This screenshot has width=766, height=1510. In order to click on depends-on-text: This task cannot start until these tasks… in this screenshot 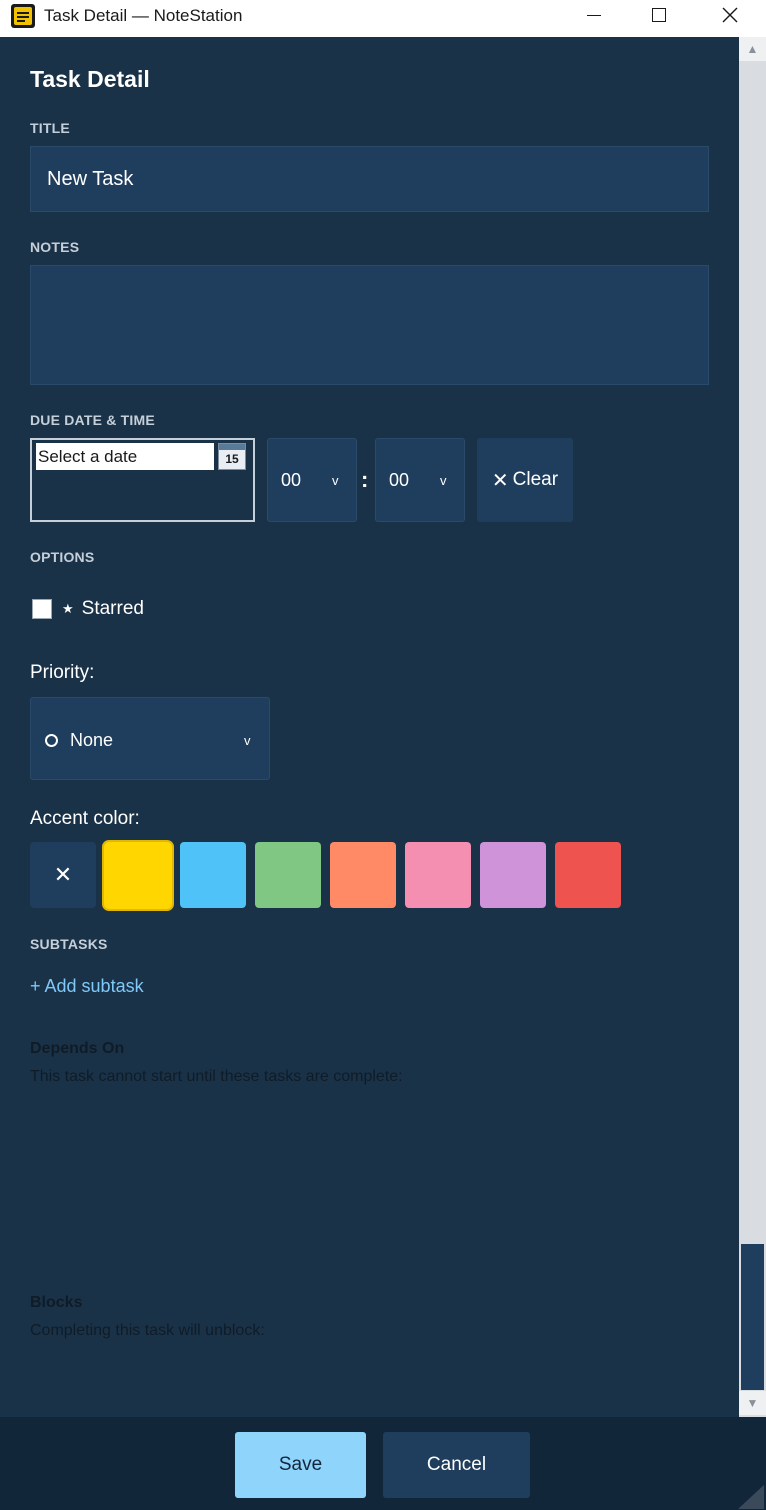, I will do `click(216, 1076)`.